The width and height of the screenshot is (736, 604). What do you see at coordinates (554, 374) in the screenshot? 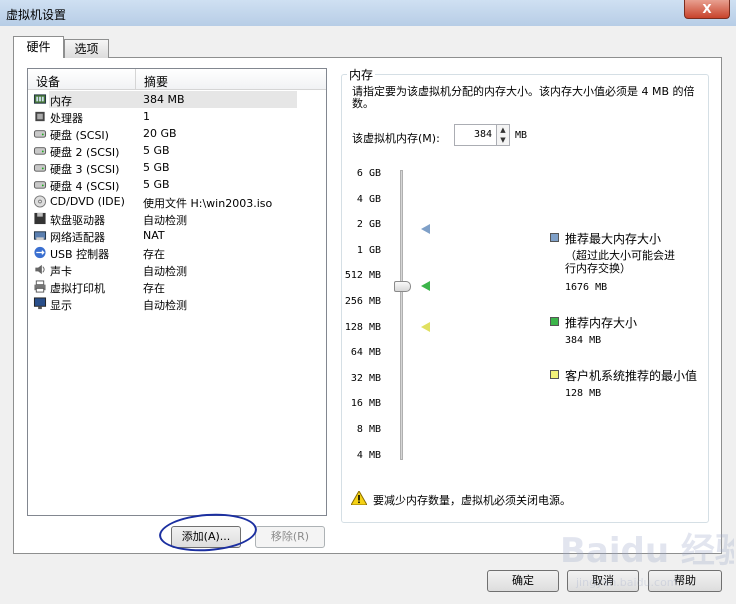
I see `legend-swatch-minimum` at bounding box center [554, 374].